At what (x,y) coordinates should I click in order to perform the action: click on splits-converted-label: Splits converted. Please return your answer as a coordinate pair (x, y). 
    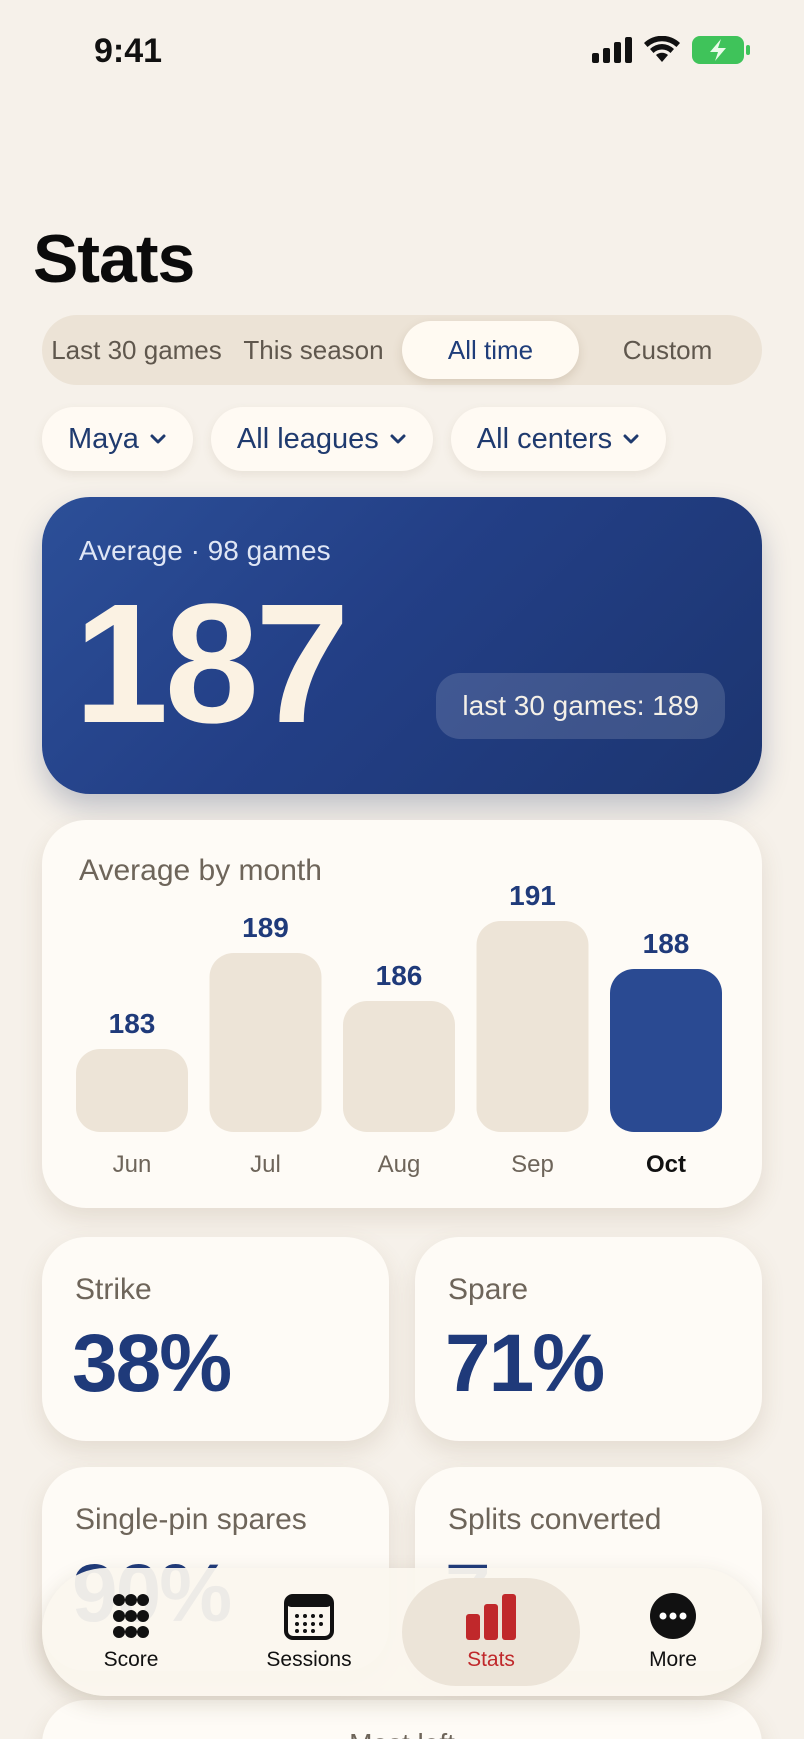
    Looking at the image, I should click on (555, 1519).